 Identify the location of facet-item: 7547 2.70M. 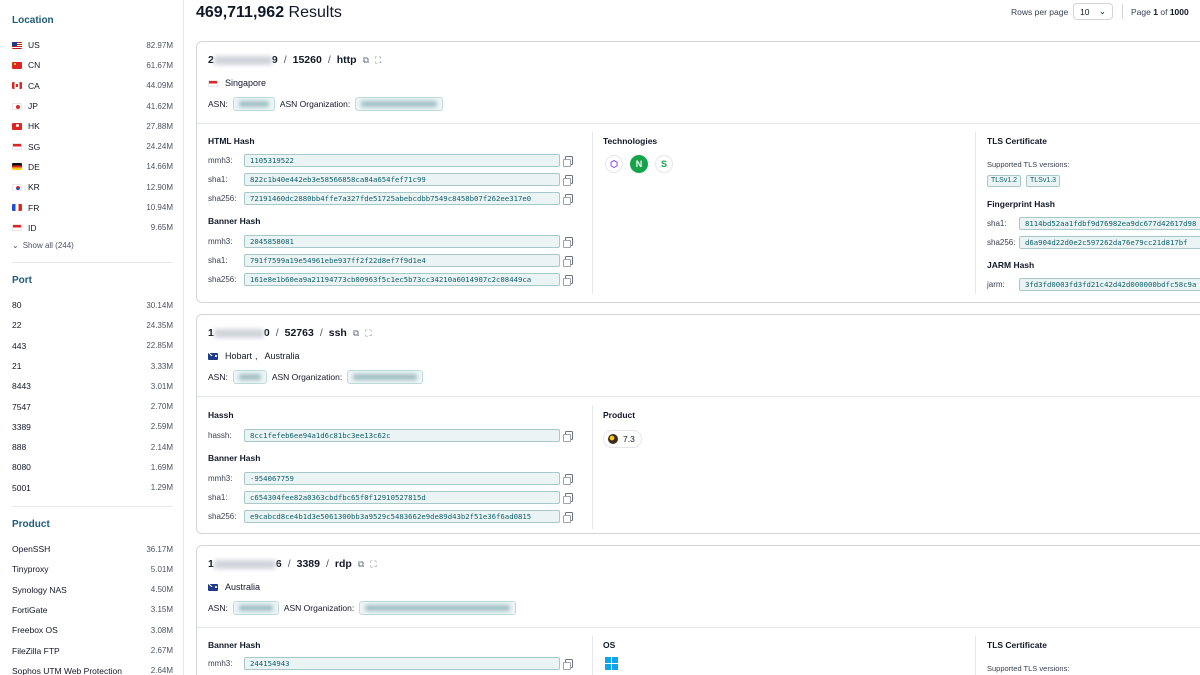
(92, 406).